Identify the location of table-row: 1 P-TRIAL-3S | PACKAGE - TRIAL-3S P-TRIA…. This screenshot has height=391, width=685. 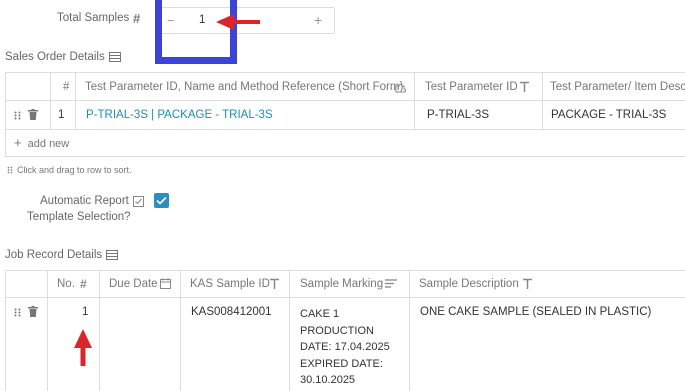
(345, 115).